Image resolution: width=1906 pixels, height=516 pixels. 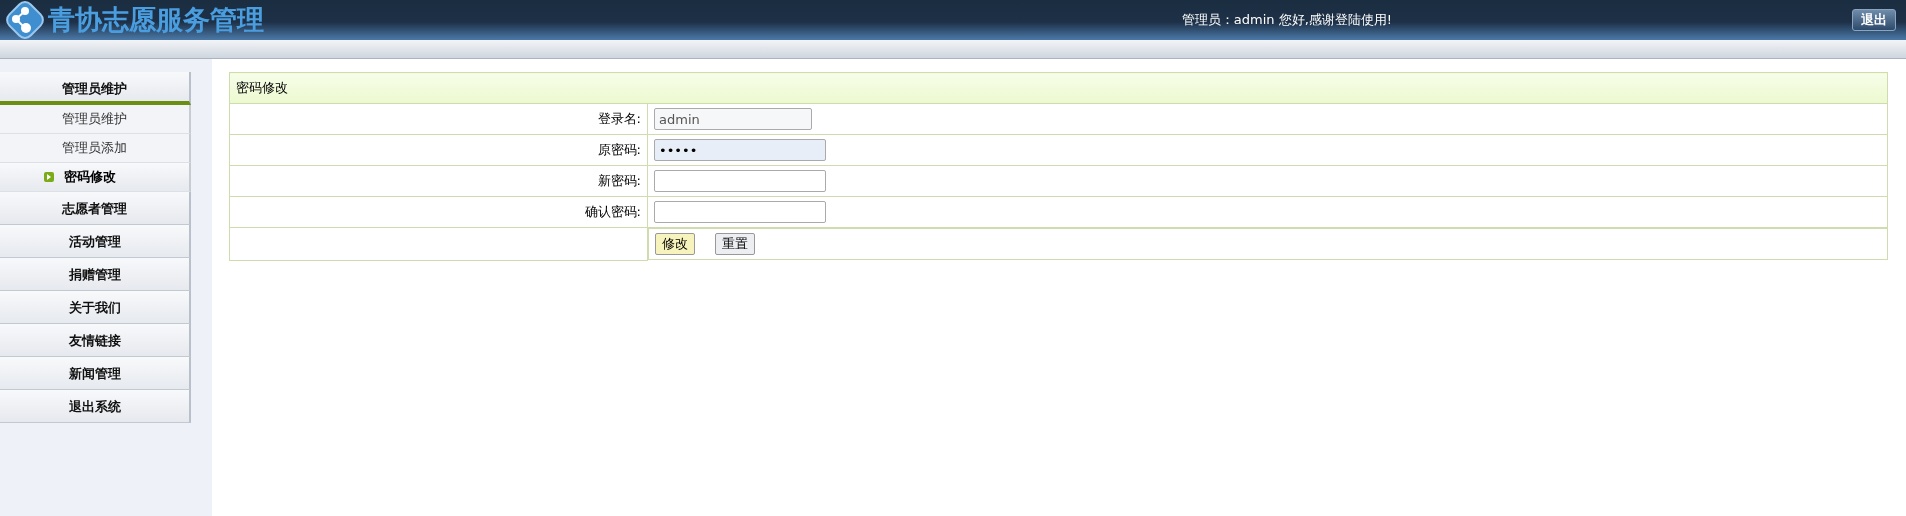 I want to click on menu-item: 密码修改, so click(x=95, y=177).